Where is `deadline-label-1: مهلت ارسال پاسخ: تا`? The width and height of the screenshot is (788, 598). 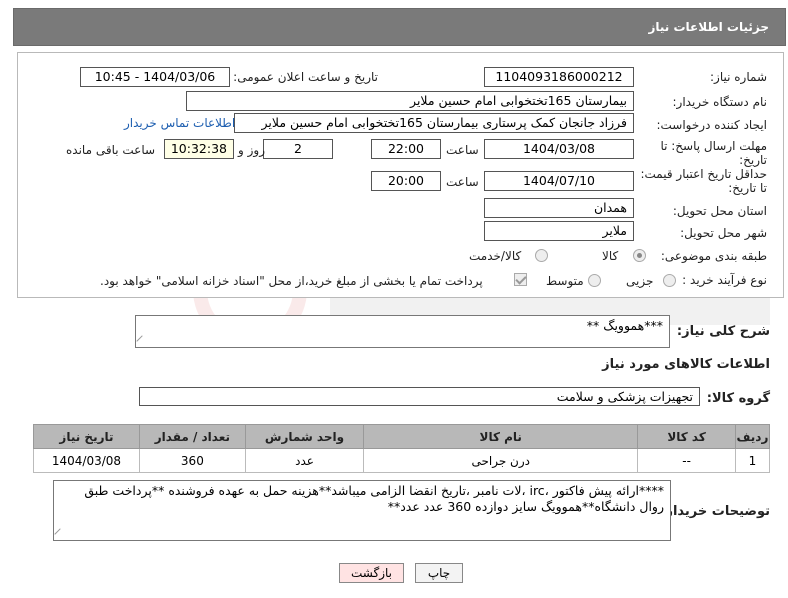 deadline-label-1: مهلت ارسال پاسخ: تا is located at coordinates (713, 146).